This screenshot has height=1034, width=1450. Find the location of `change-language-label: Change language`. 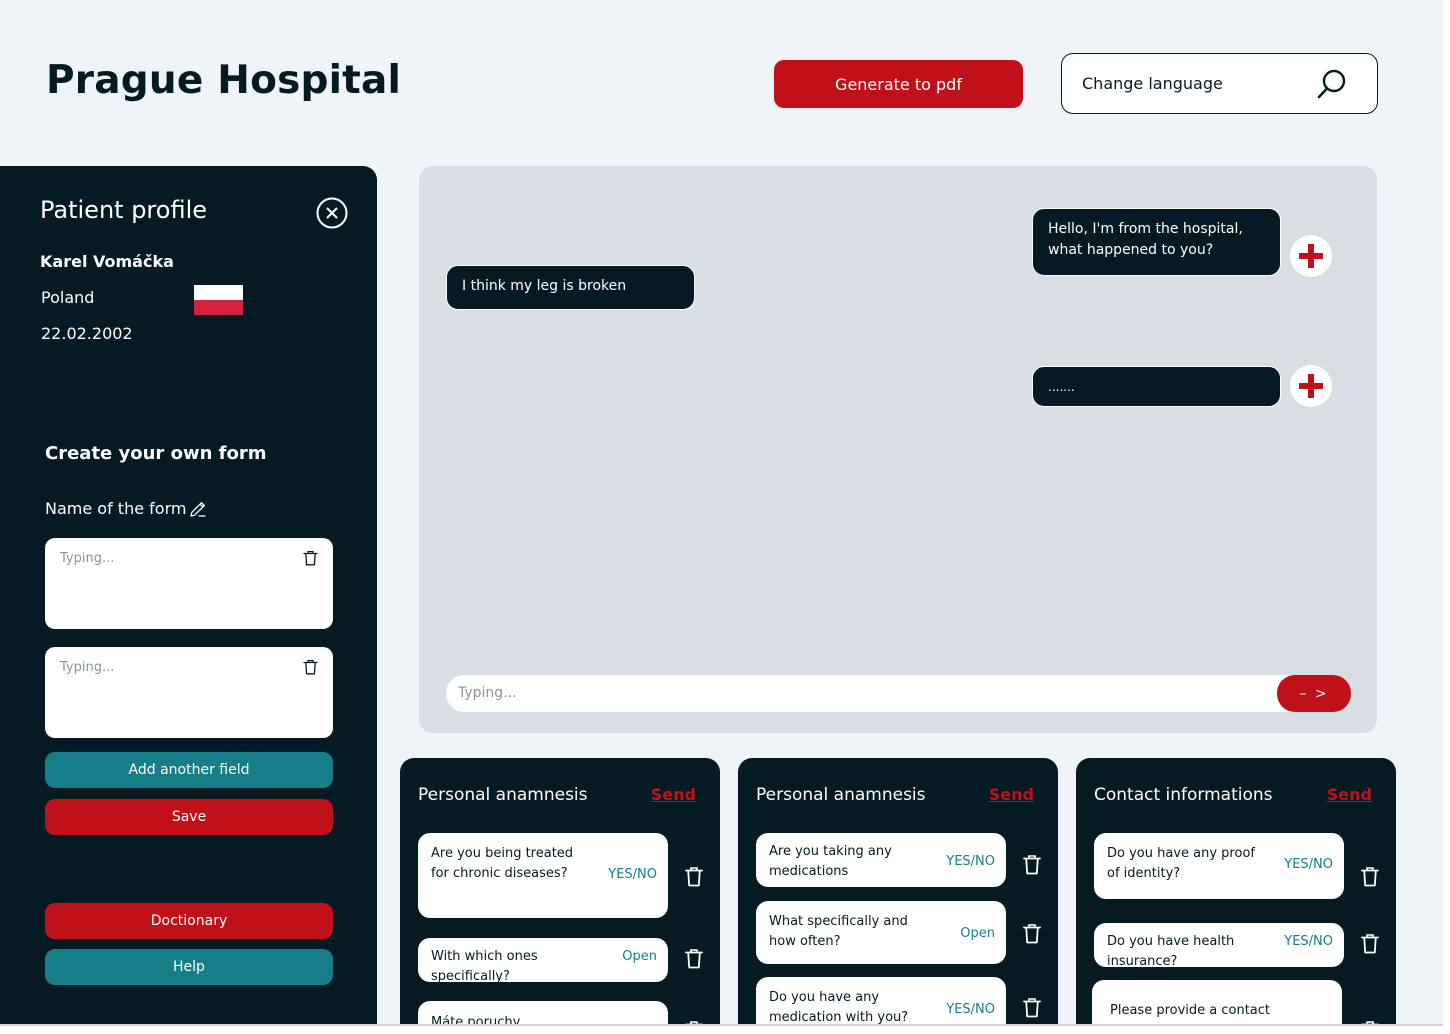

change-language-label: Change language is located at coordinates (1152, 83).